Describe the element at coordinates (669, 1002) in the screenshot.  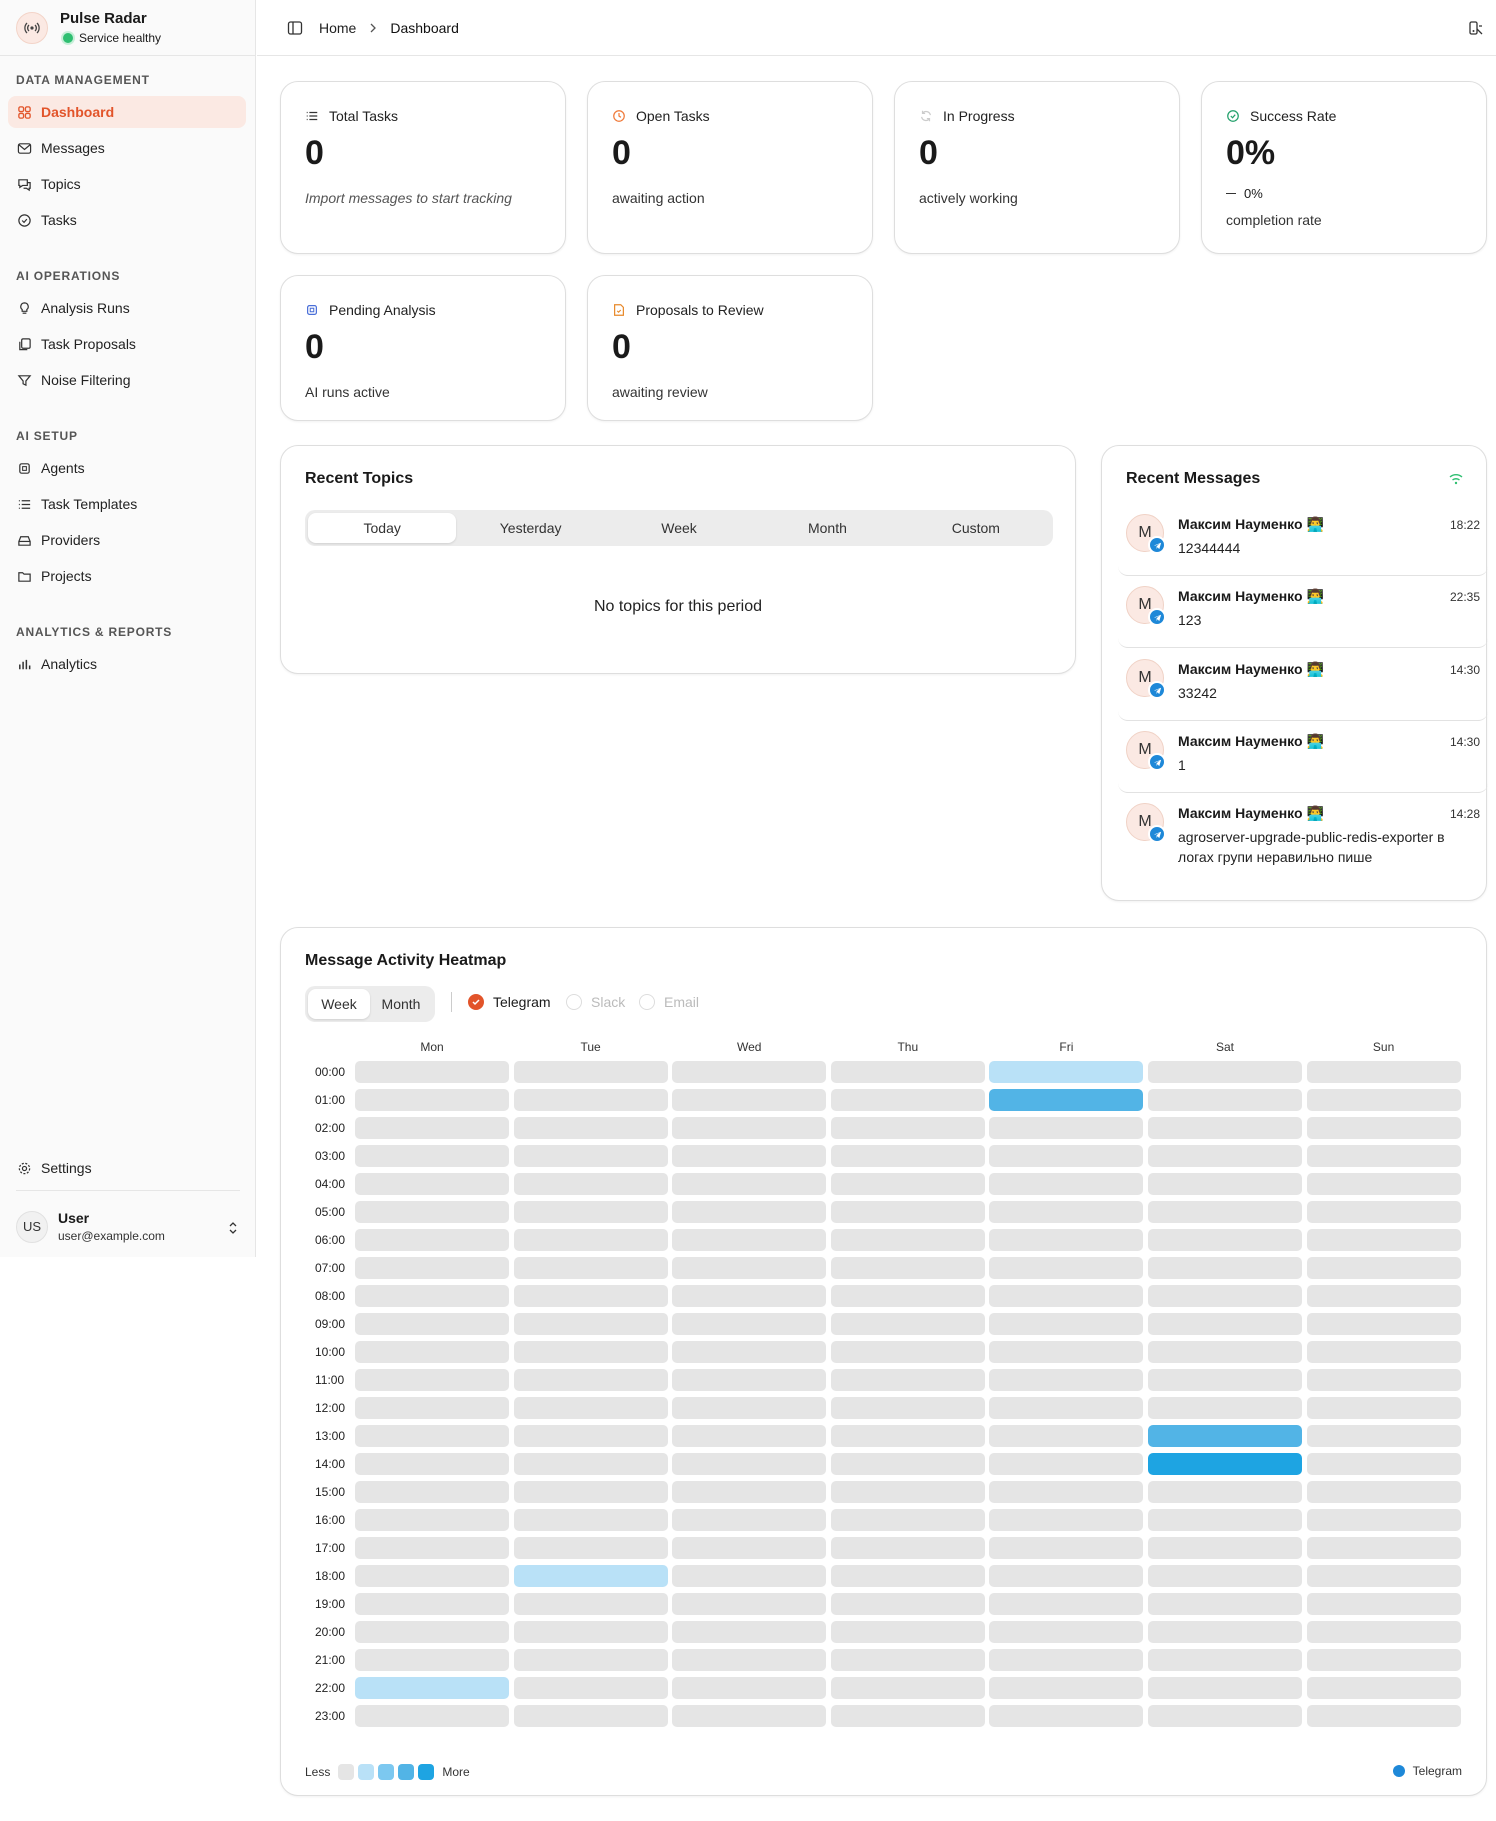
I see `source-email-checkbox: Email` at that location.